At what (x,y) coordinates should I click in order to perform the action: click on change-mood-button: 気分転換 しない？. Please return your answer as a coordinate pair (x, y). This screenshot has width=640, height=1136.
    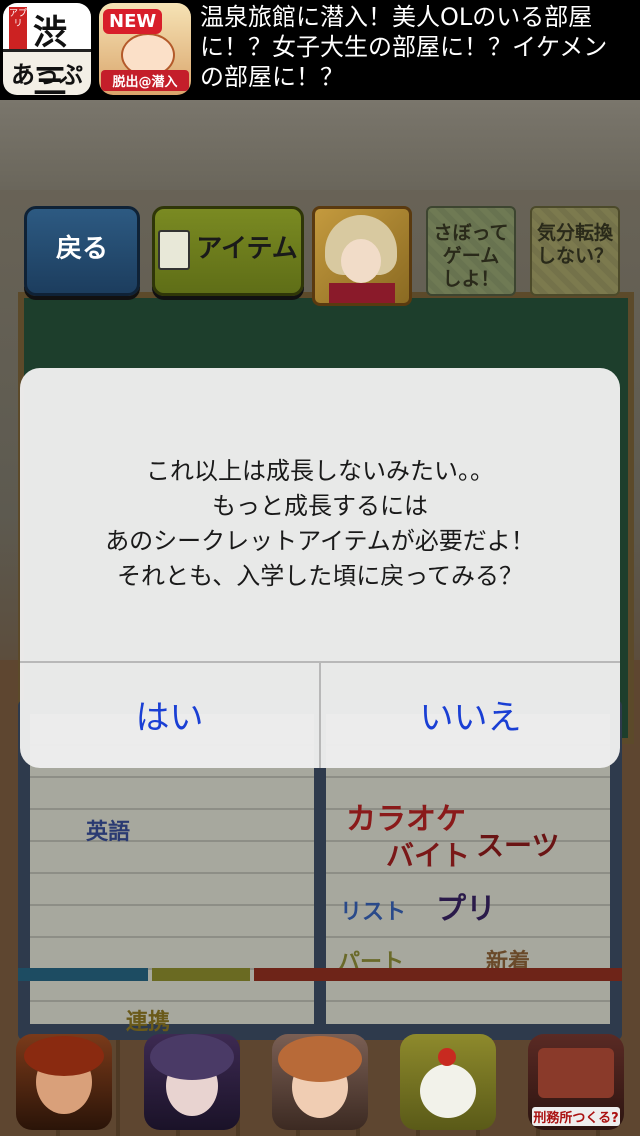
    Looking at the image, I should click on (575, 251).